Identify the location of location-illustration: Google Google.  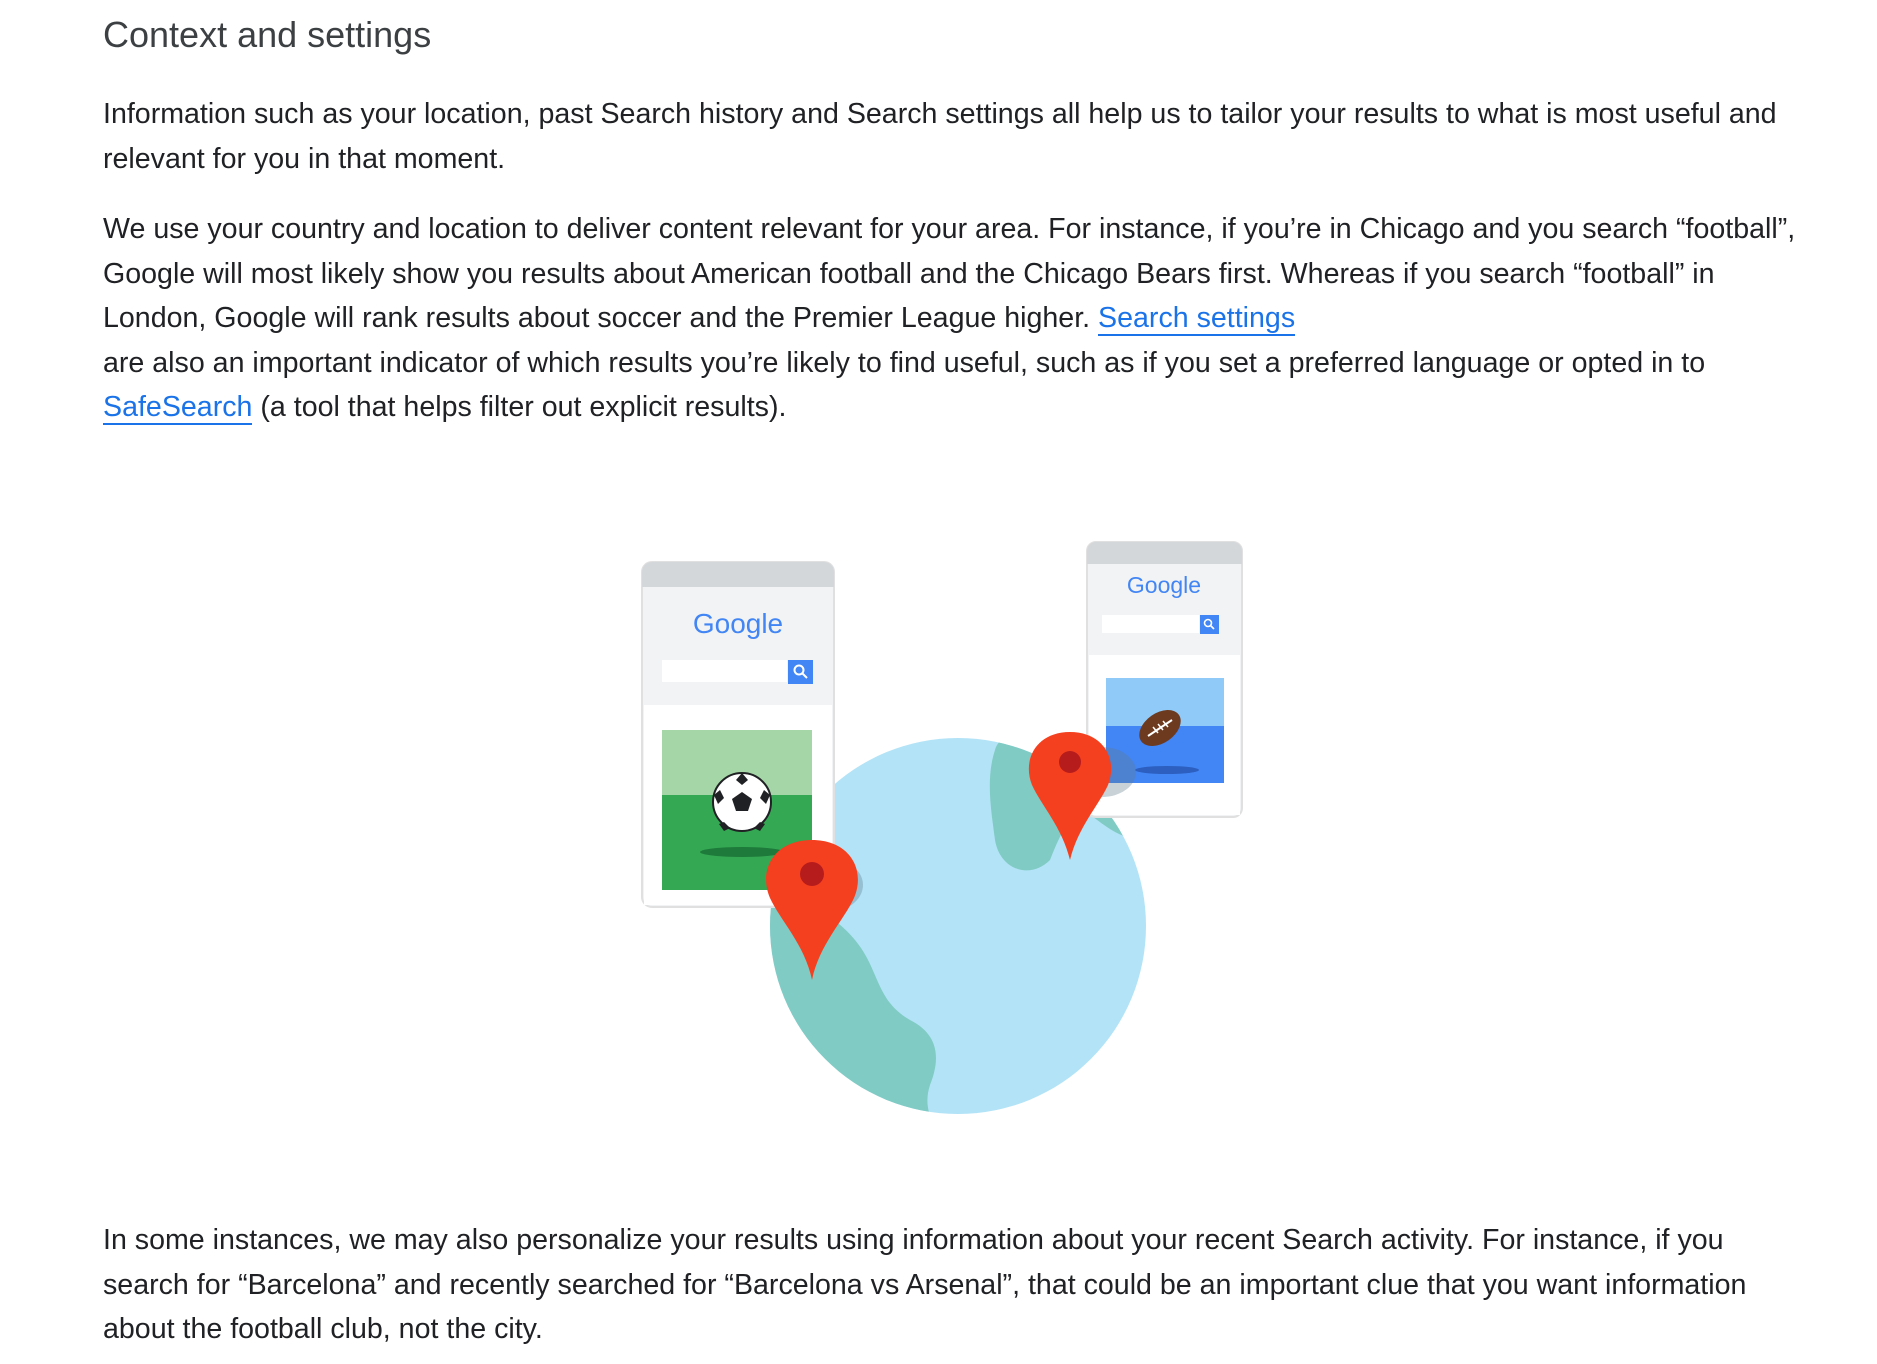
(942, 827).